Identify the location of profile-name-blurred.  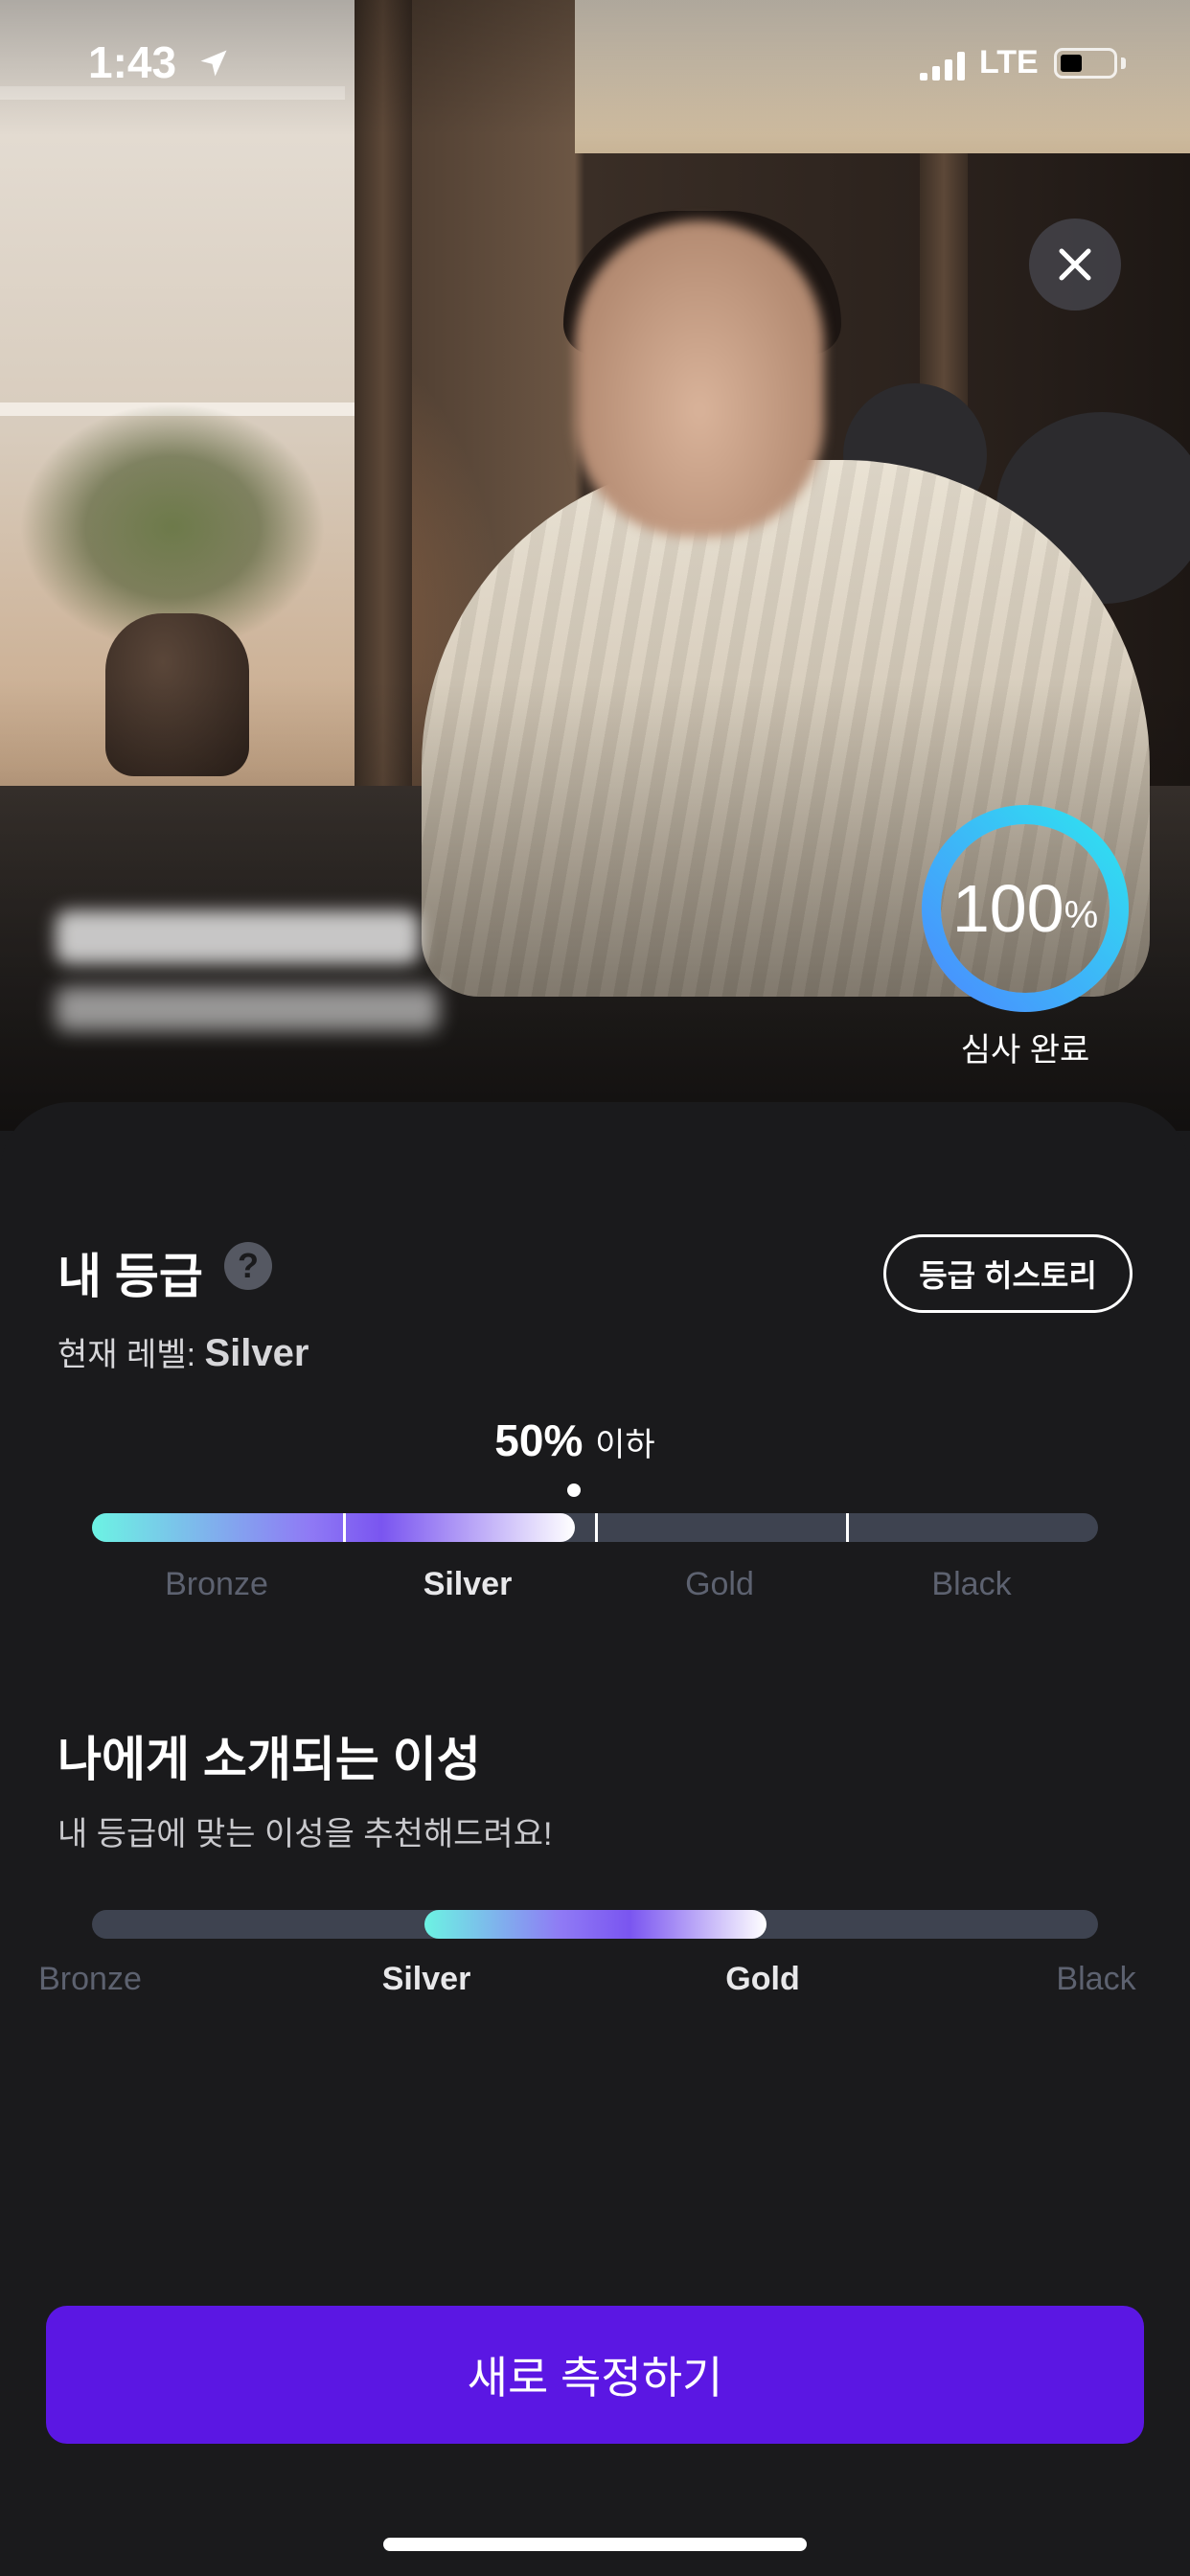
(238, 937).